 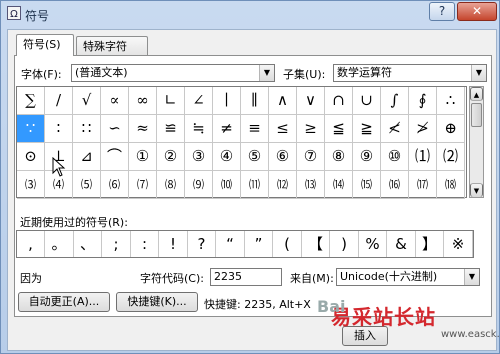 I want to click on symbol-cell: ⑾, so click(x=255, y=185).